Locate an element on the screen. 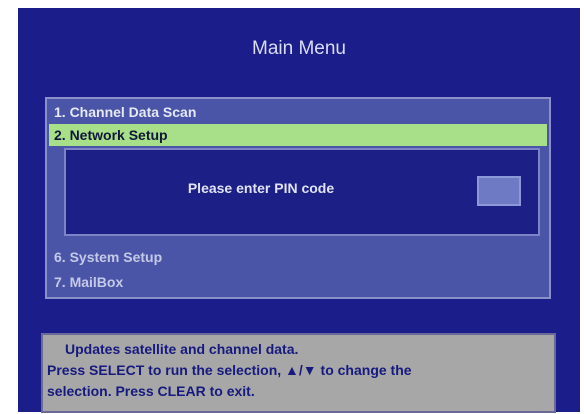 Image resolution: width=584 pixels, height=414 pixels. menu-item-network-setup: 2. Network Setup is located at coordinates (298, 135).